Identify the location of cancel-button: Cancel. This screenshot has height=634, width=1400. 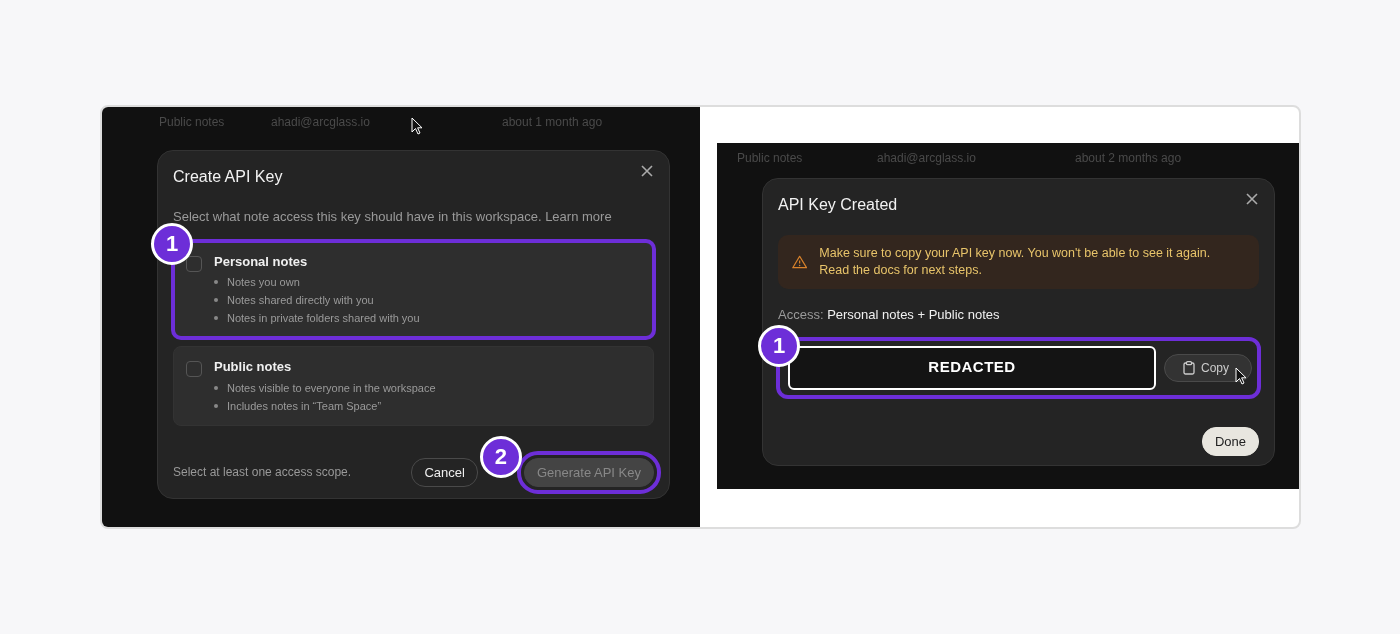
(444, 472).